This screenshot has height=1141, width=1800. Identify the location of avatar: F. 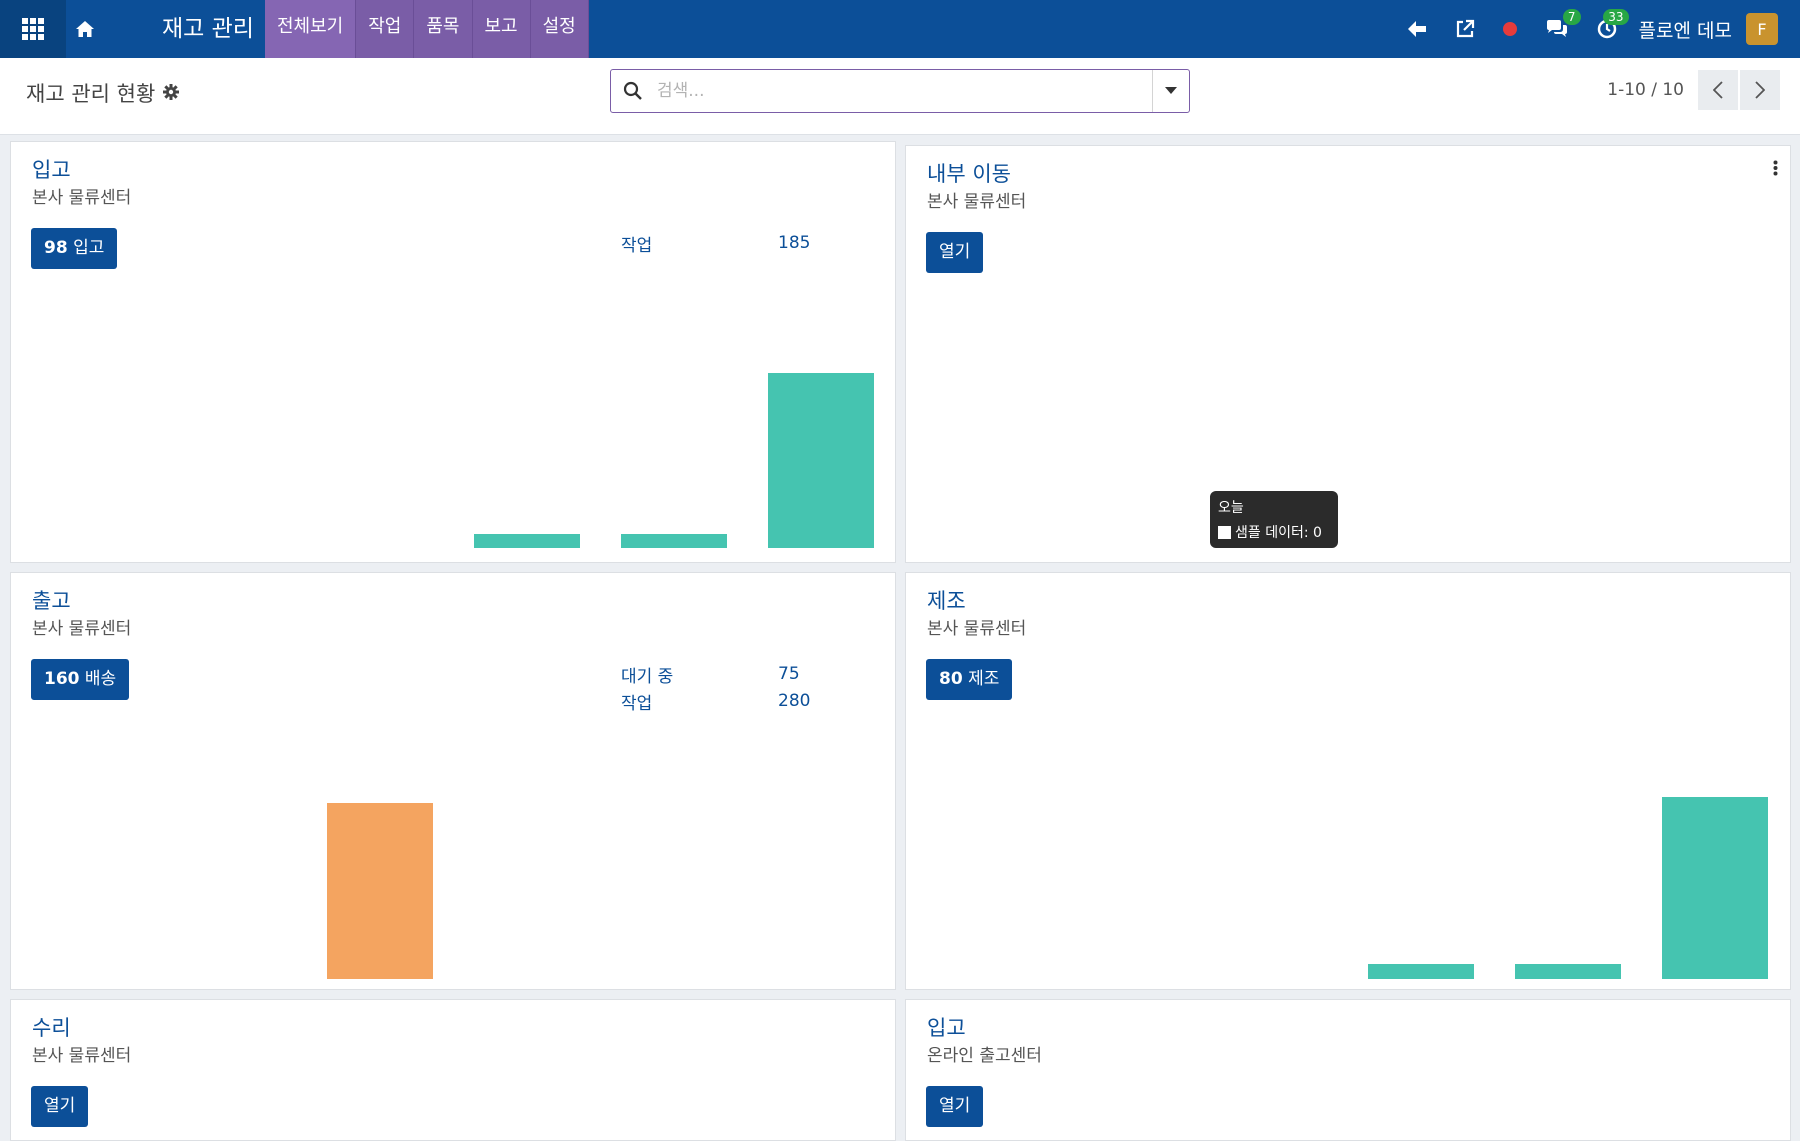
(1762, 29).